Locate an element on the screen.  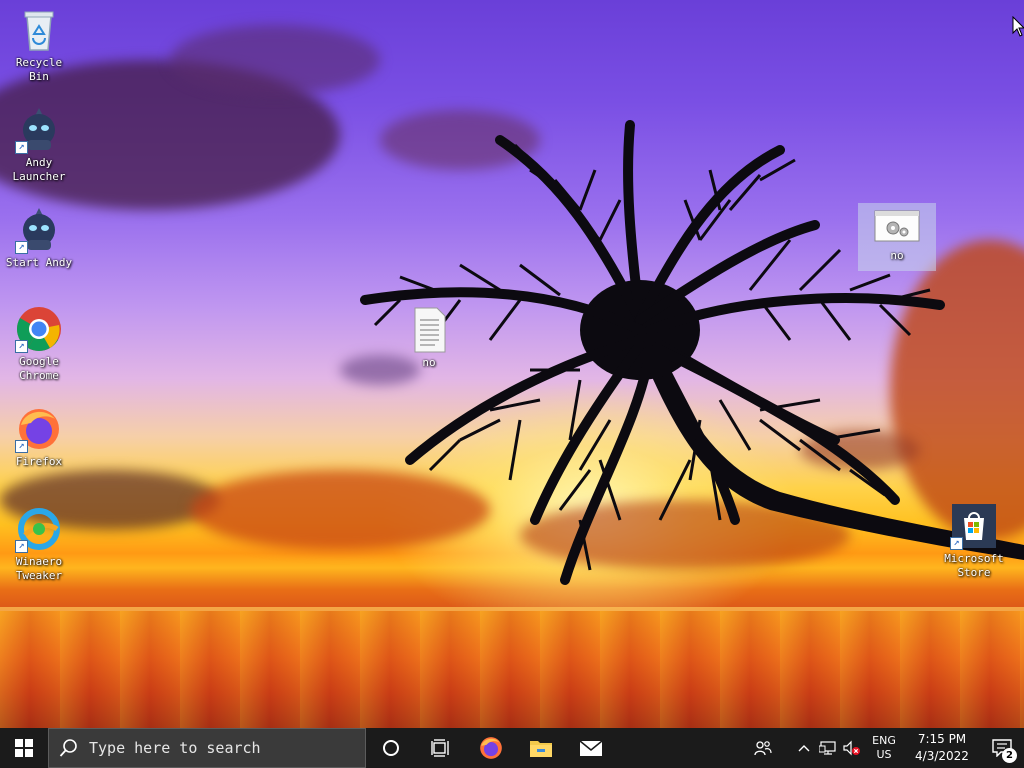
start-button is located at coordinates (24, 748).